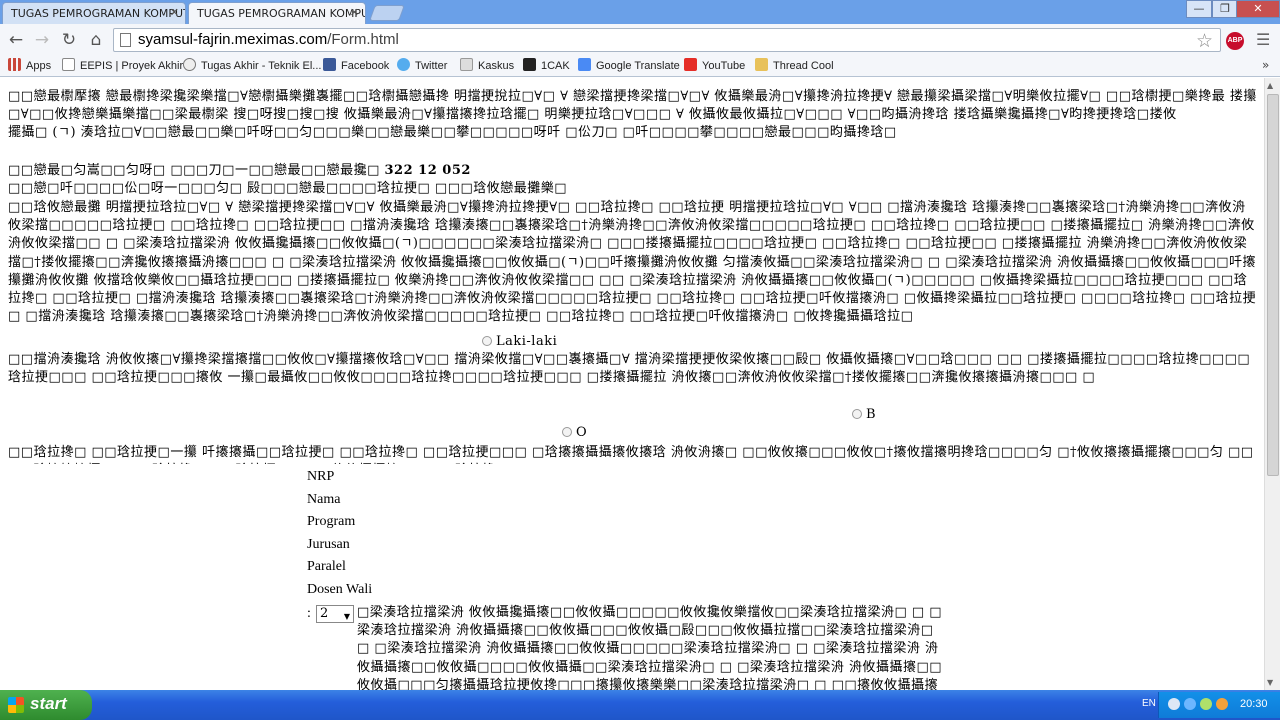 This screenshot has width=1280, height=720. Describe the element at coordinates (794, 65) in the screenshot. I see `bookmark-thread-cool: Thread Cool` at that location.